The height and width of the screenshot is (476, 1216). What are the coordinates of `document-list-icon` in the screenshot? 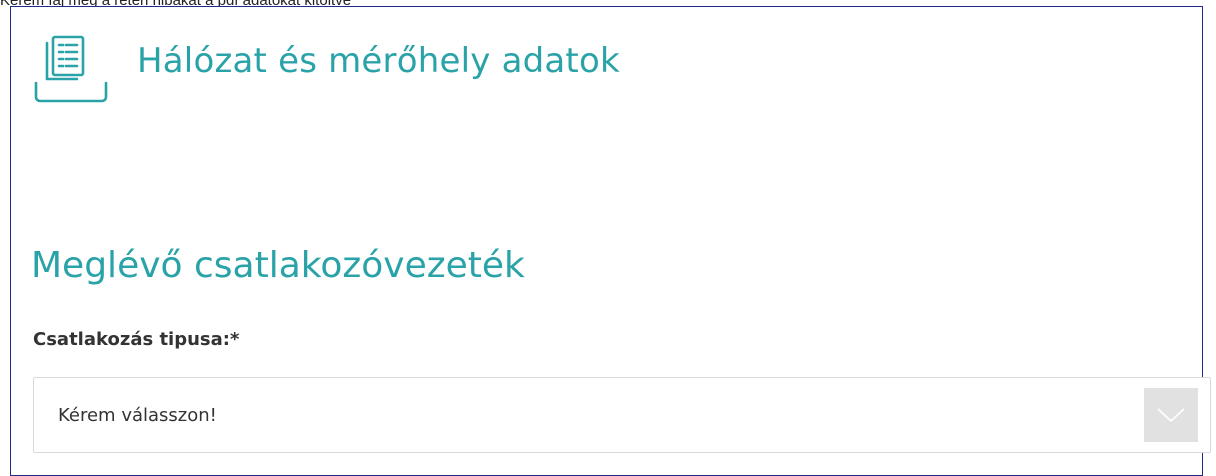 It's located at (71, 69).